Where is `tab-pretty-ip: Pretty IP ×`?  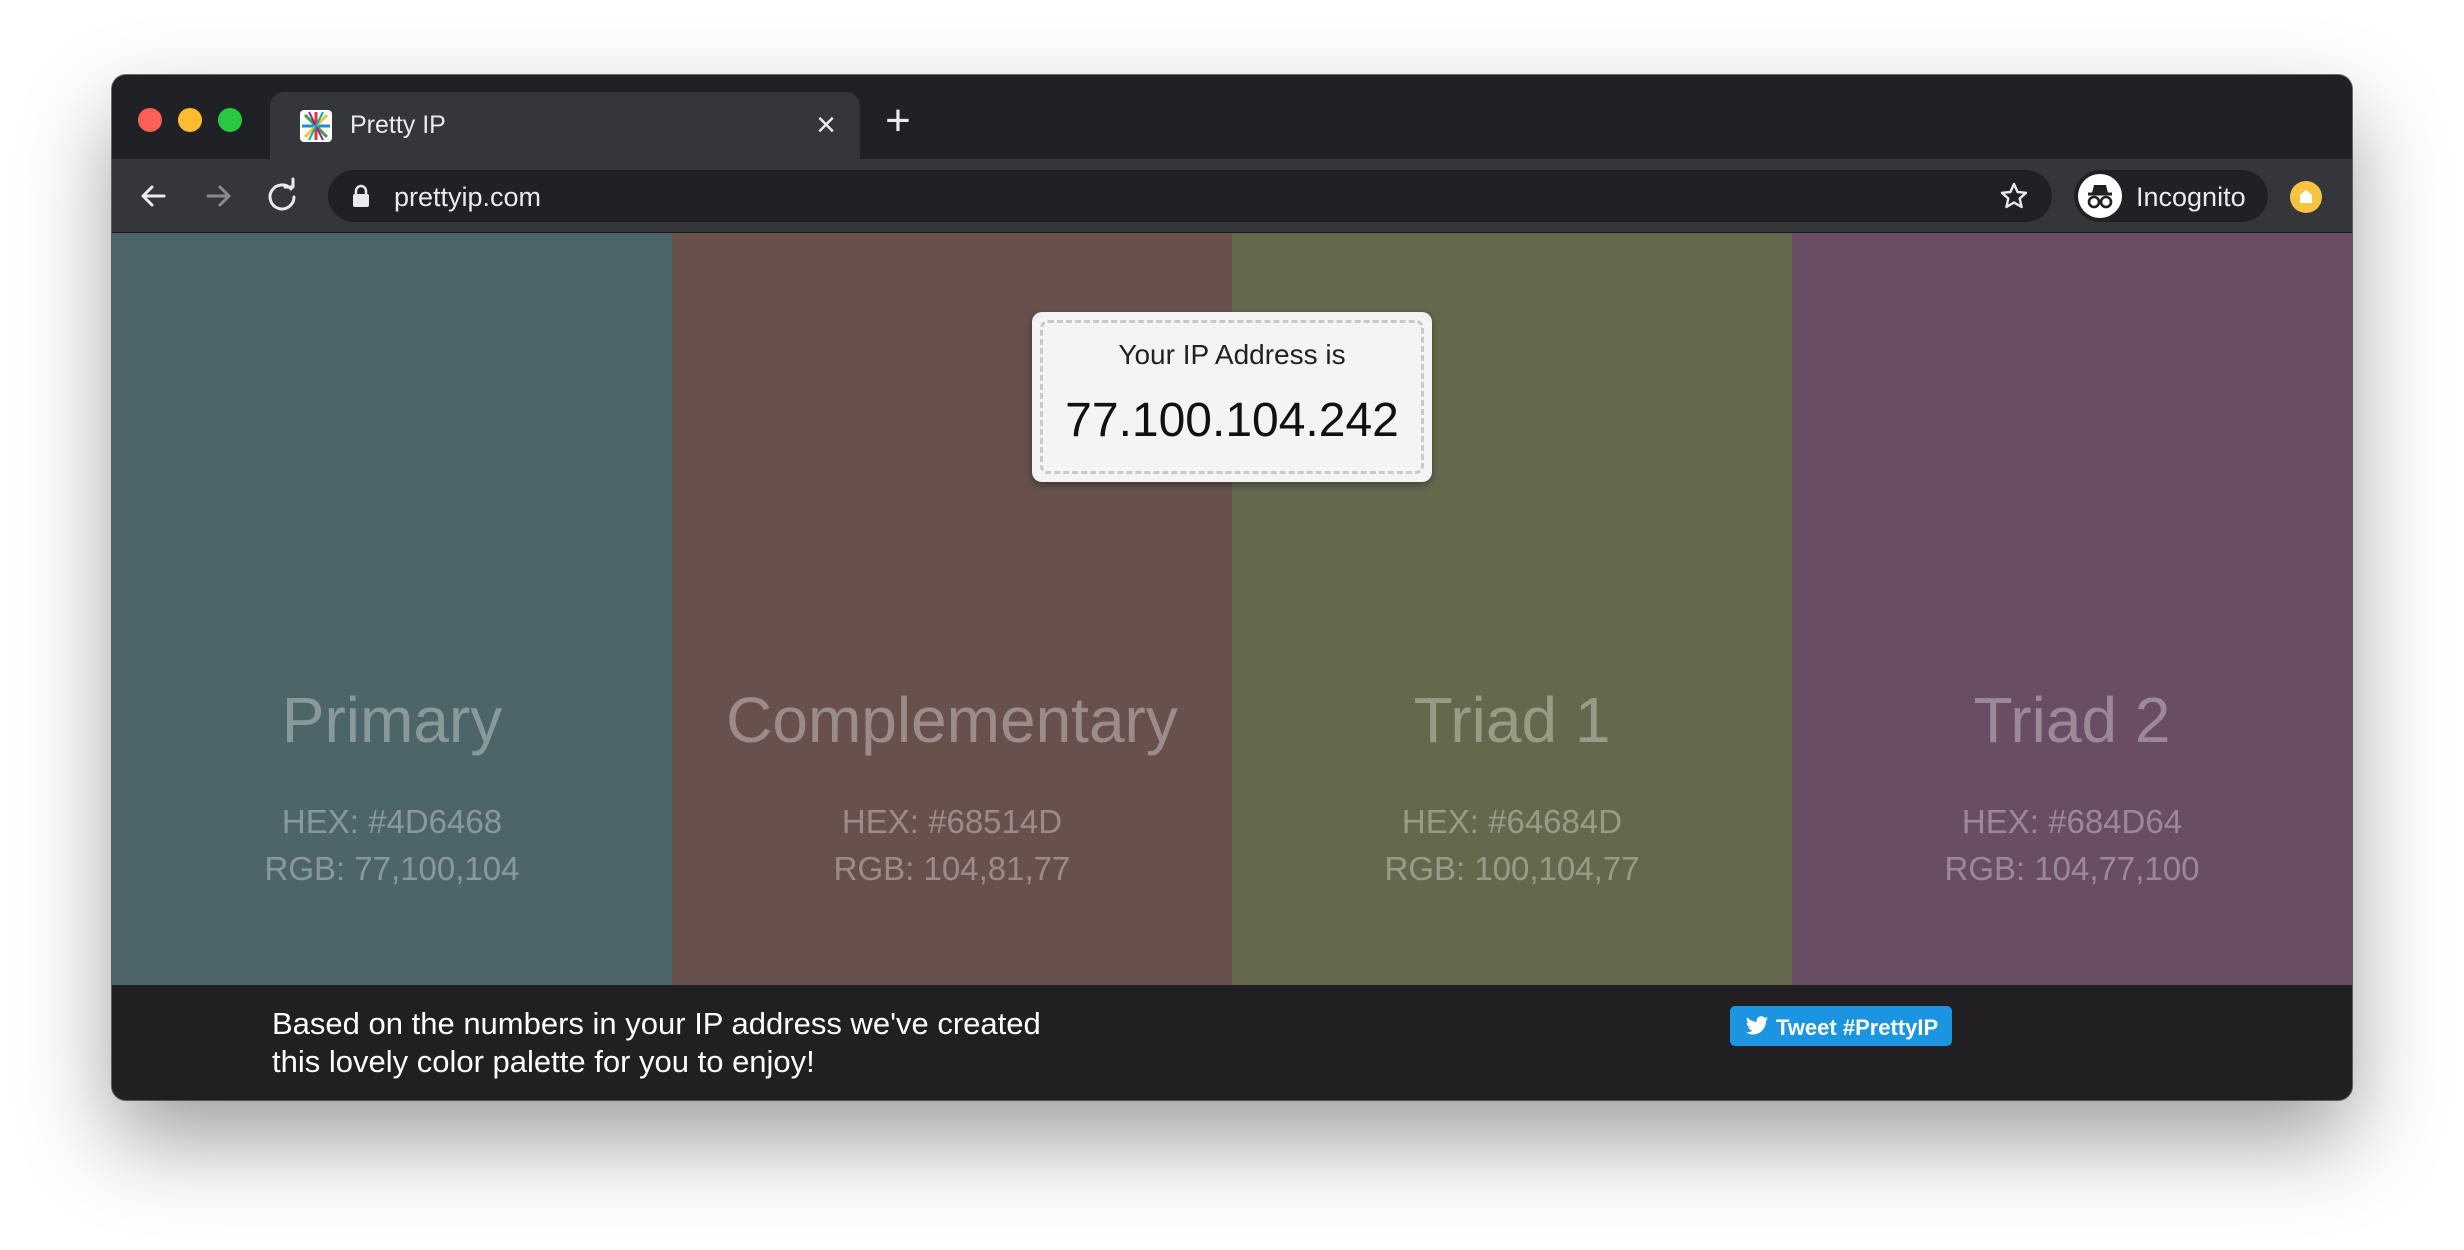 tab-pretty-ip: Pretty IP × is located at coordinates (565, 125).